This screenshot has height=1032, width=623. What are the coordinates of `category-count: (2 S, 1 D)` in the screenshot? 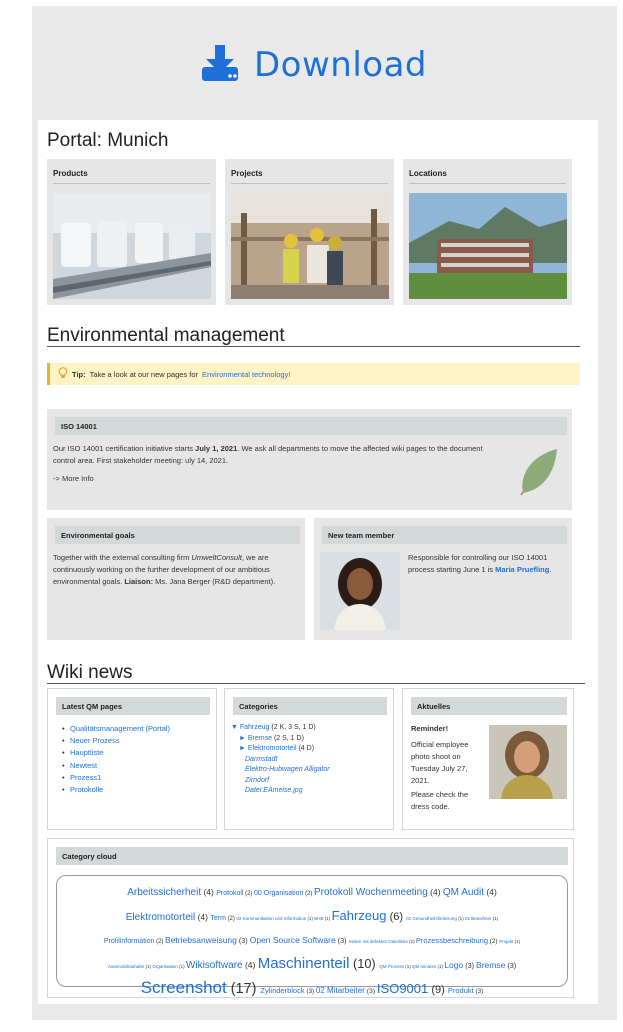 It's located at (288, 738).